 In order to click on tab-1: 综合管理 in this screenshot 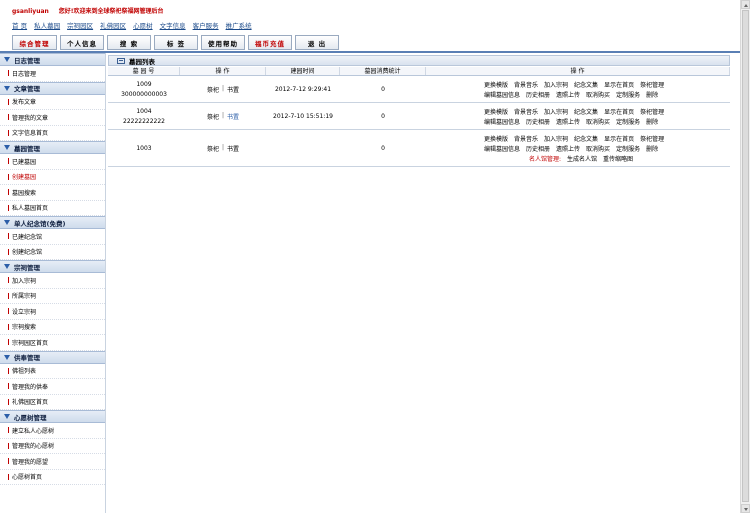, I will do `click(34, 42)`.